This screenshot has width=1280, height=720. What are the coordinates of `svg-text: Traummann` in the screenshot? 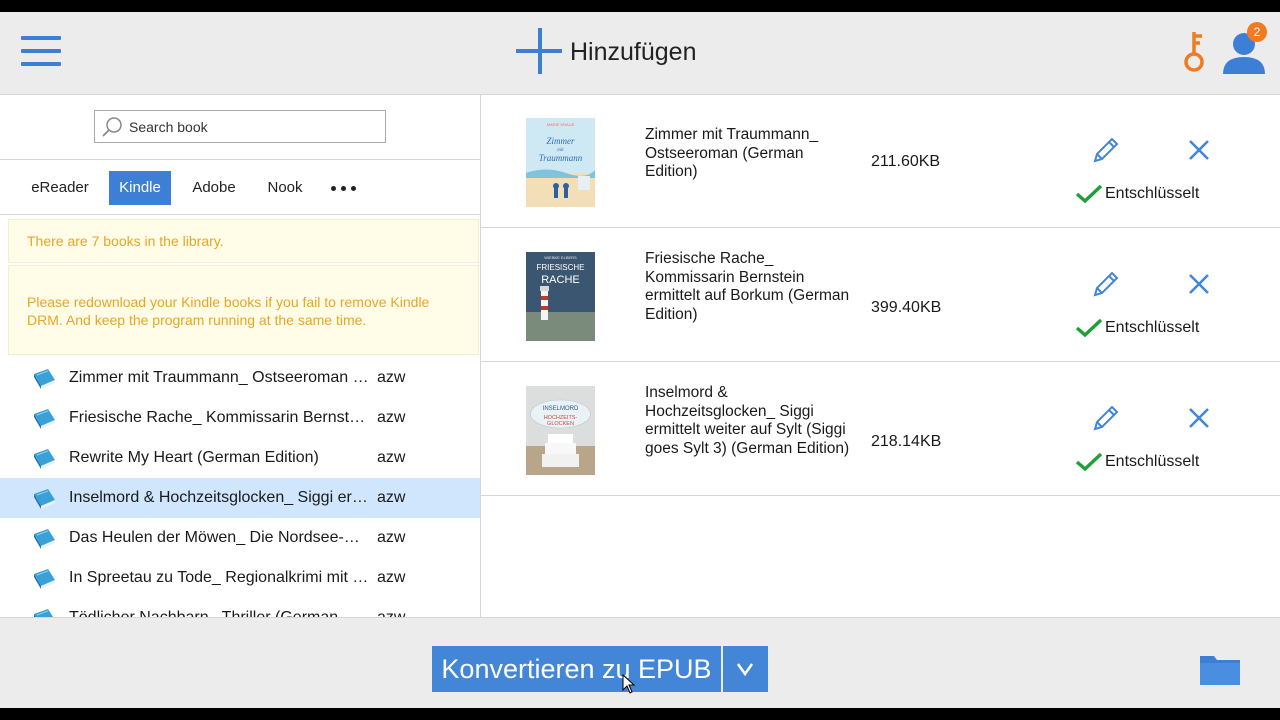 It's located at (561, 158).